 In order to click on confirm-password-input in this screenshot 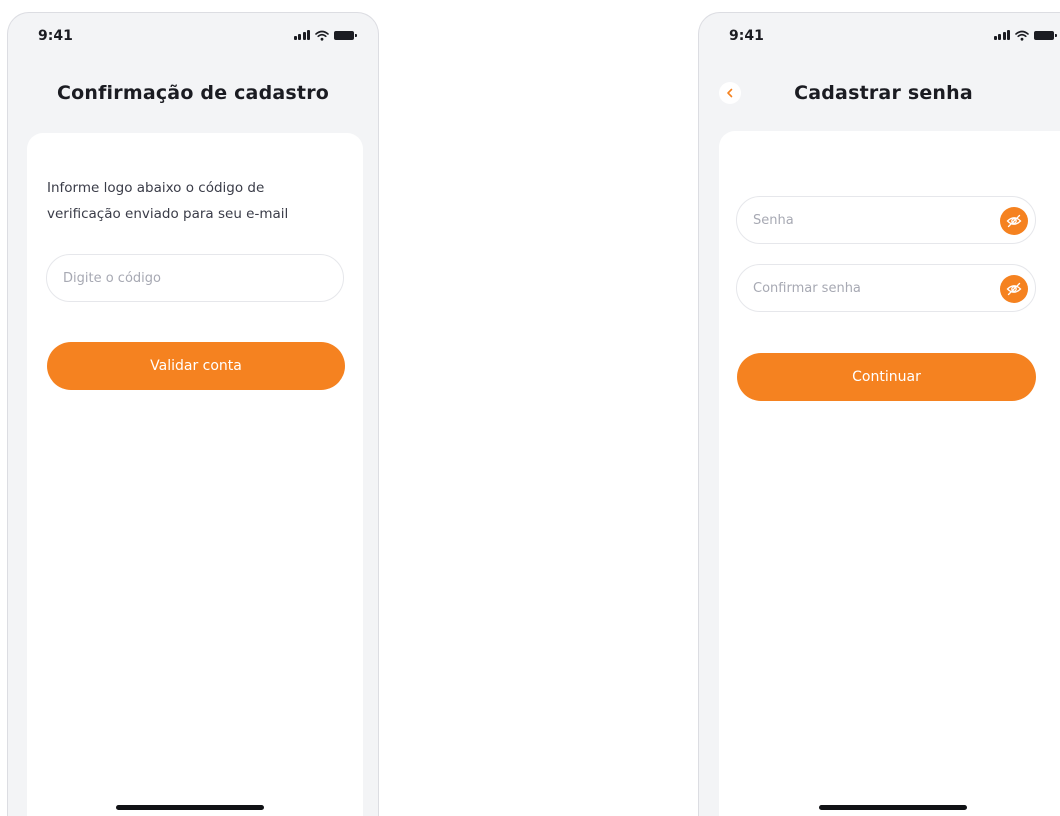, I will do `click(886, 288)`.